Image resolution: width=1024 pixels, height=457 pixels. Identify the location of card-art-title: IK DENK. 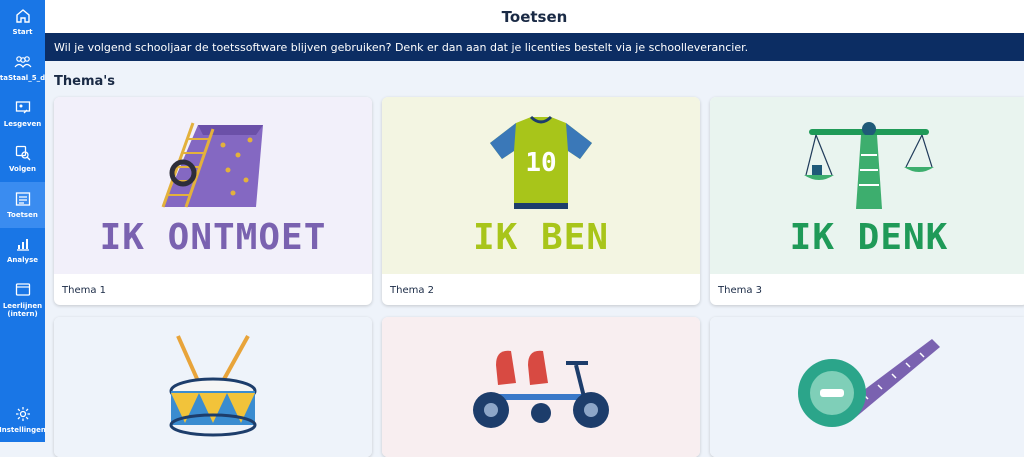
(869, 237).